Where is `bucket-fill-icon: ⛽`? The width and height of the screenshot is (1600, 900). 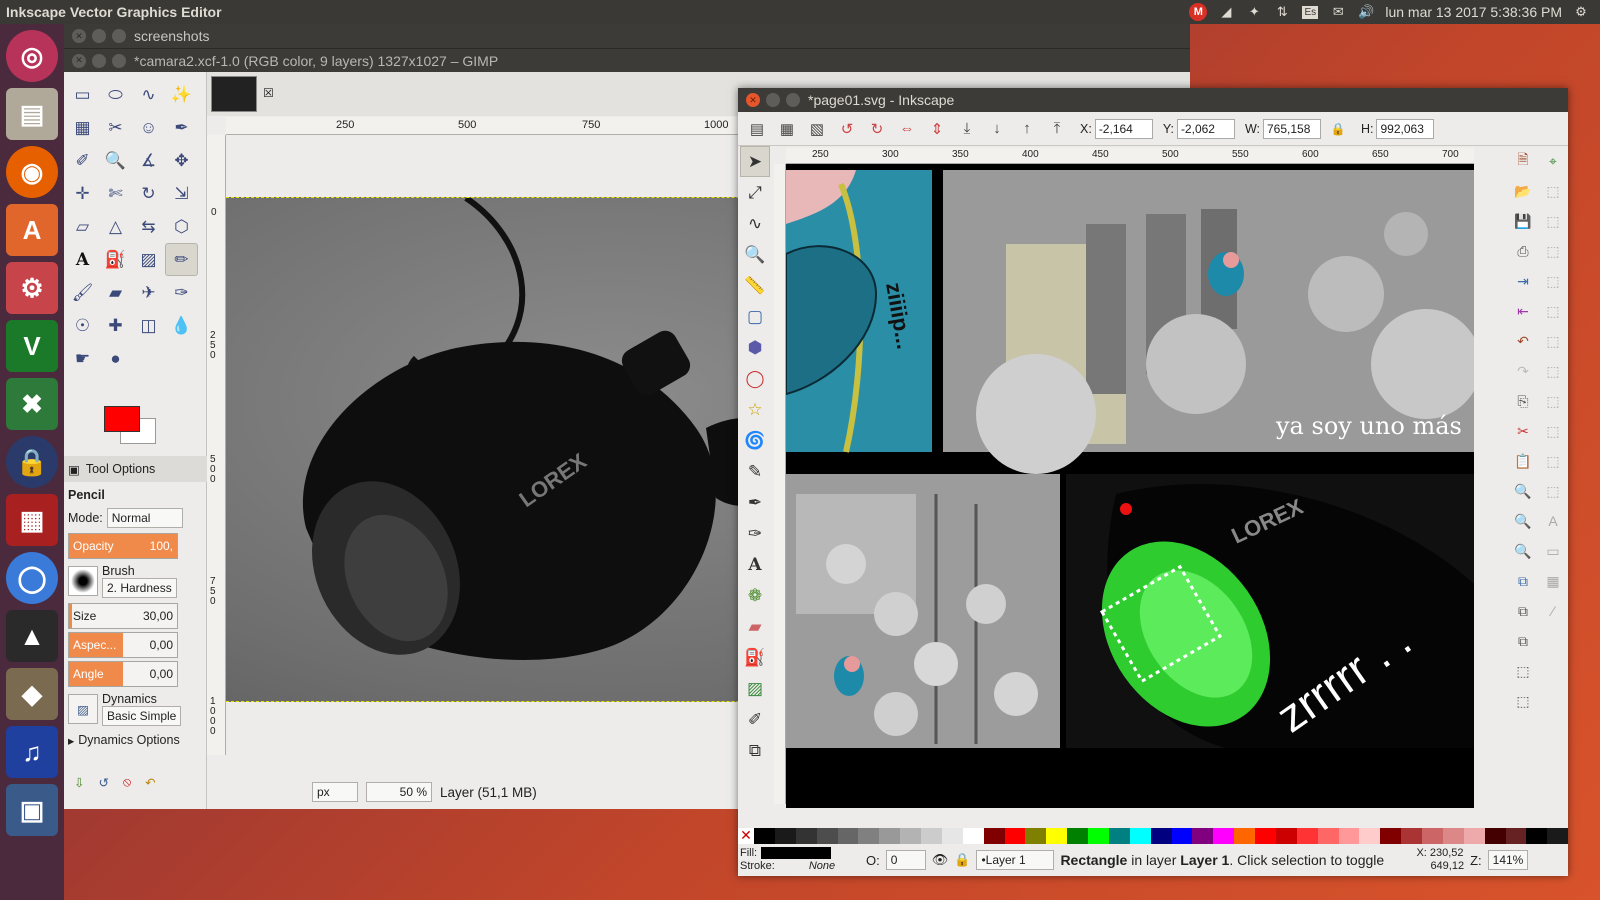 bucket-fill-icon: ⛽ is located at coordinates (115, 259).